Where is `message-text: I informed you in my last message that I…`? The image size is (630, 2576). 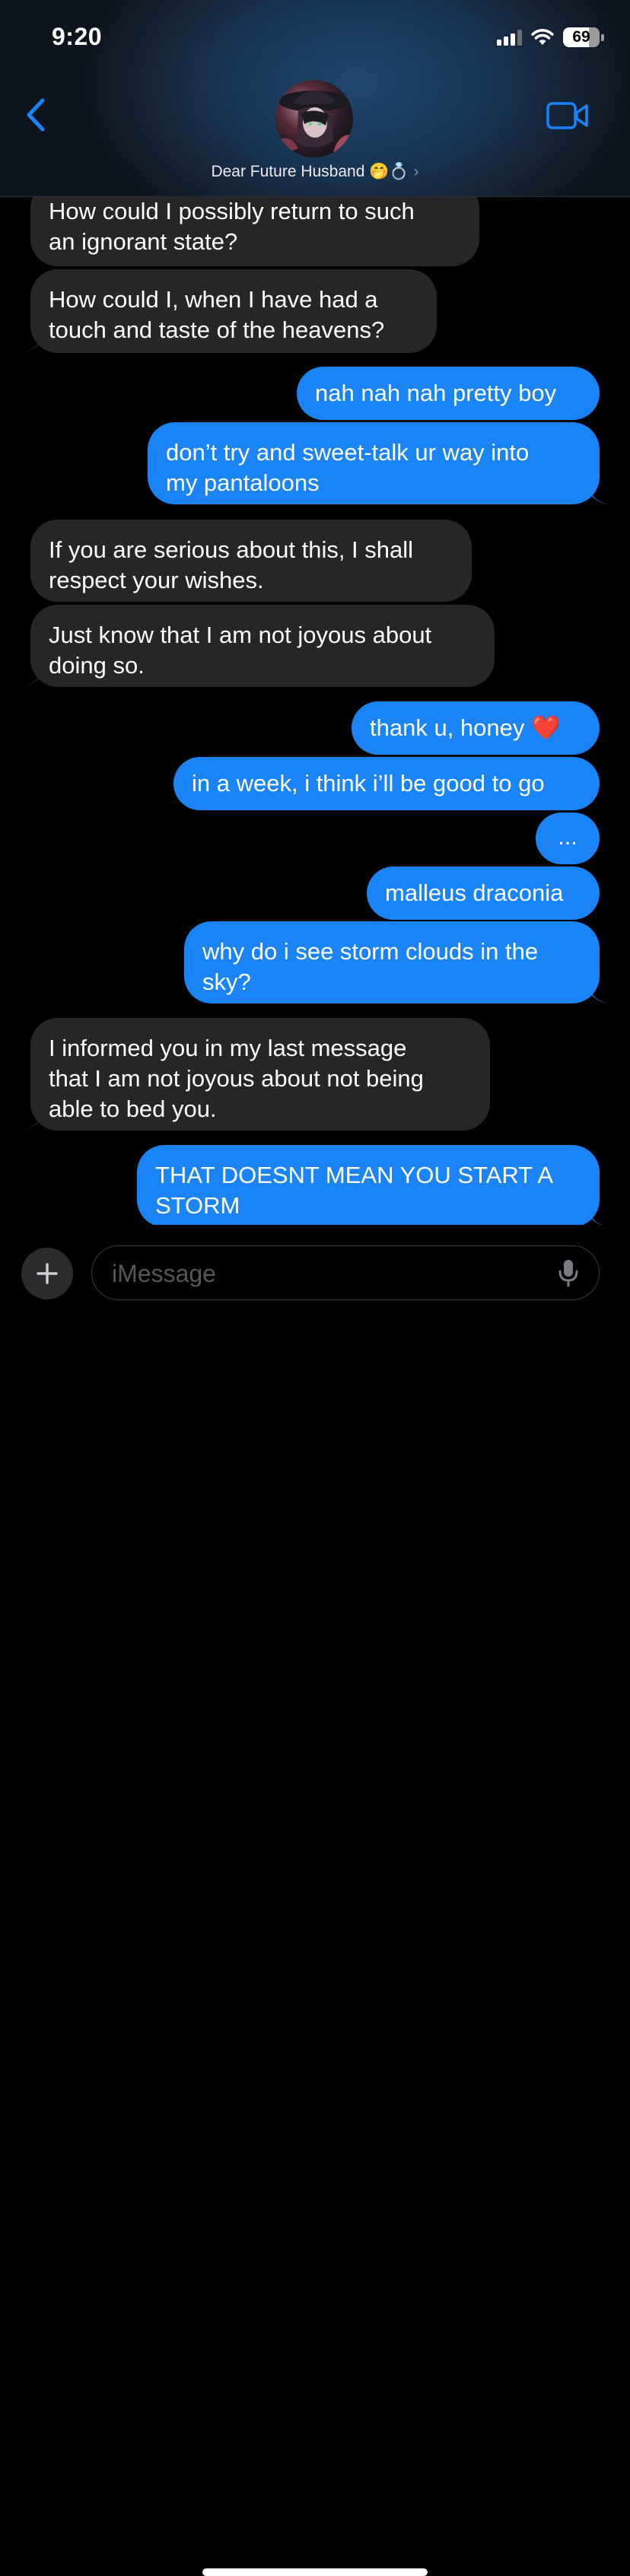 message-text: I informed you in my last message that I… is located at coordinates (236, 1078).